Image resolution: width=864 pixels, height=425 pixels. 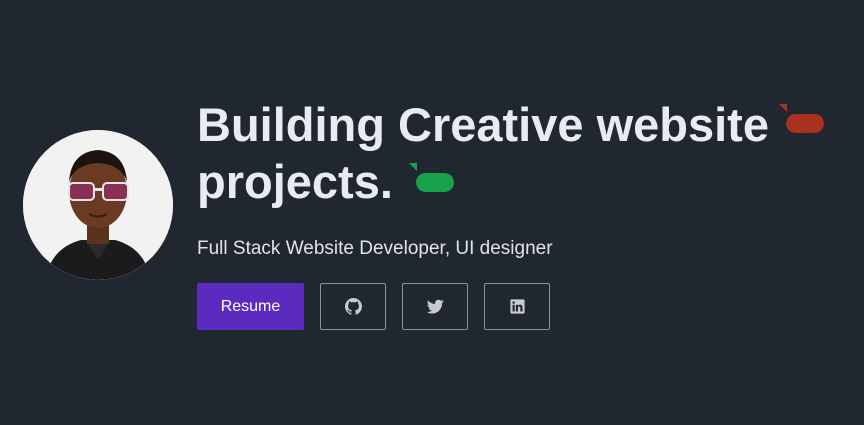 I want to click on twitter-button, so click(x=435, y=306).